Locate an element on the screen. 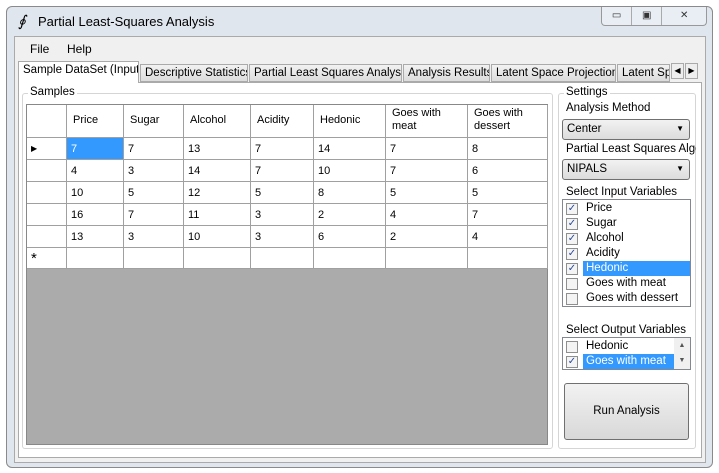 This screenshot has height=473, width=719. settings-label: Settings is located at coordinates (587, 92).